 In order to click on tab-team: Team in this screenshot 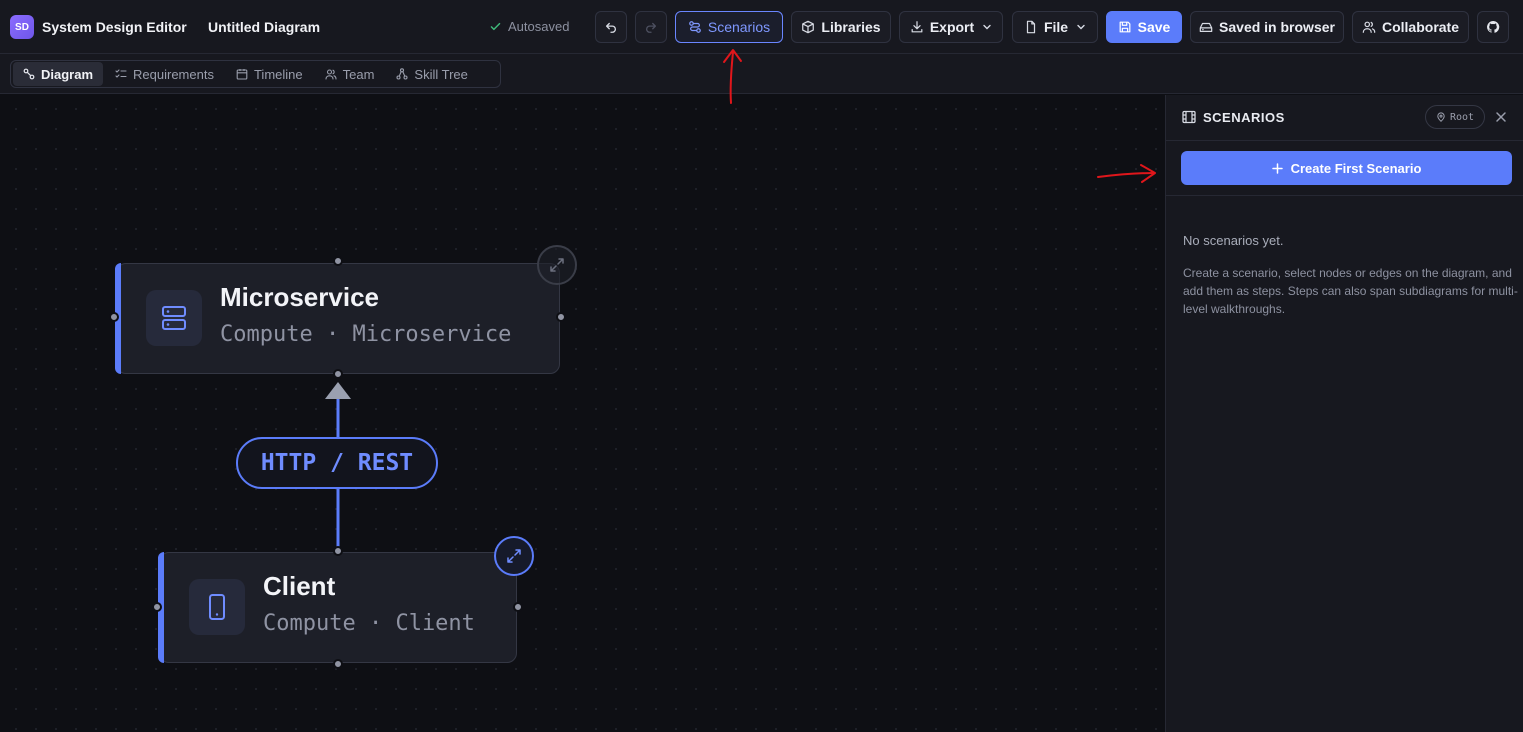, I will do `click(350, 74)`.